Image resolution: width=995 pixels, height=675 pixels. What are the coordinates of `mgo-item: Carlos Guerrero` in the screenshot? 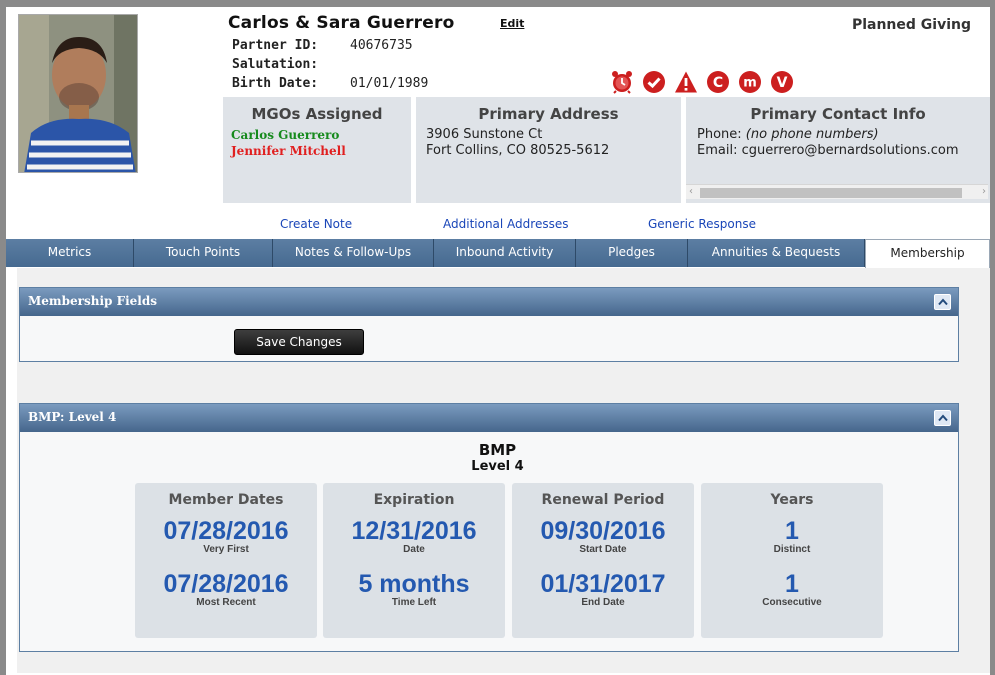 It's located at (321, 135).